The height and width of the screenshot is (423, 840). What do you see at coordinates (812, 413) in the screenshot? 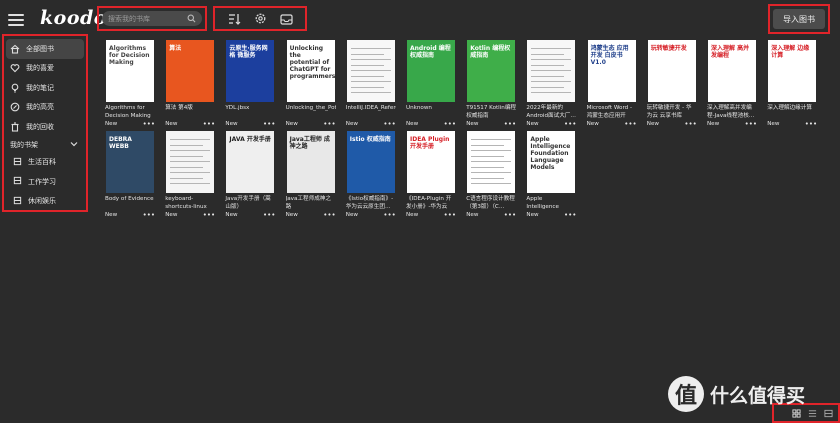
I see `list-view-icon` at bounding box center [812, 413].